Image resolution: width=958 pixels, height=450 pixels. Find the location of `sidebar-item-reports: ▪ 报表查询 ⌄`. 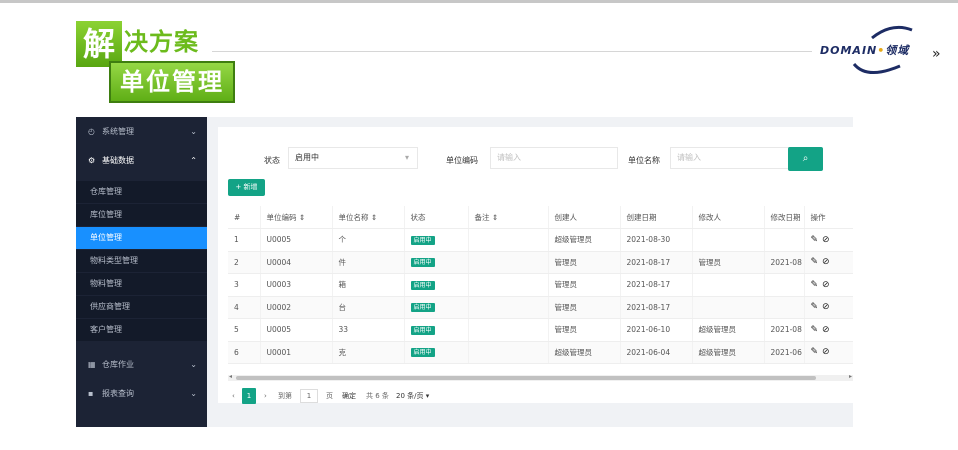

sidebar-item-reports: ▪ 报表查询 ⌄ is located at coordinates (141, 394).